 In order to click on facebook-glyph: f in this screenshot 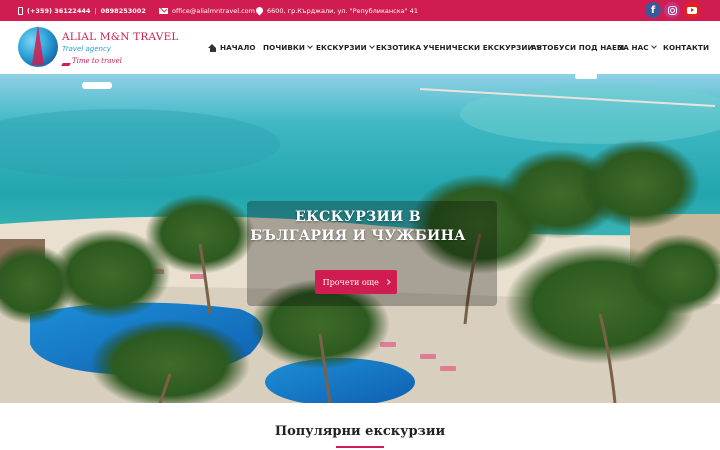, I will do `click(653, 10)`.